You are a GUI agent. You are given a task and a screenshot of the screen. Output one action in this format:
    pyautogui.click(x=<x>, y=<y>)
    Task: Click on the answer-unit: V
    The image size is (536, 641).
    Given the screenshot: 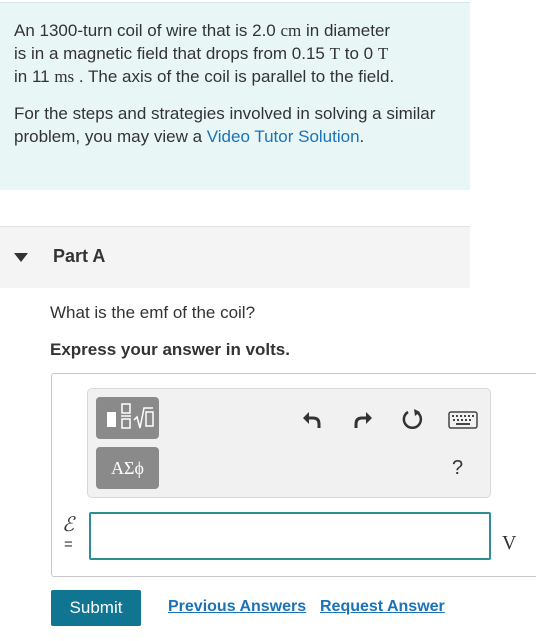 What is the action you would take?
    pyautogui.click(x=509, y=543)
    